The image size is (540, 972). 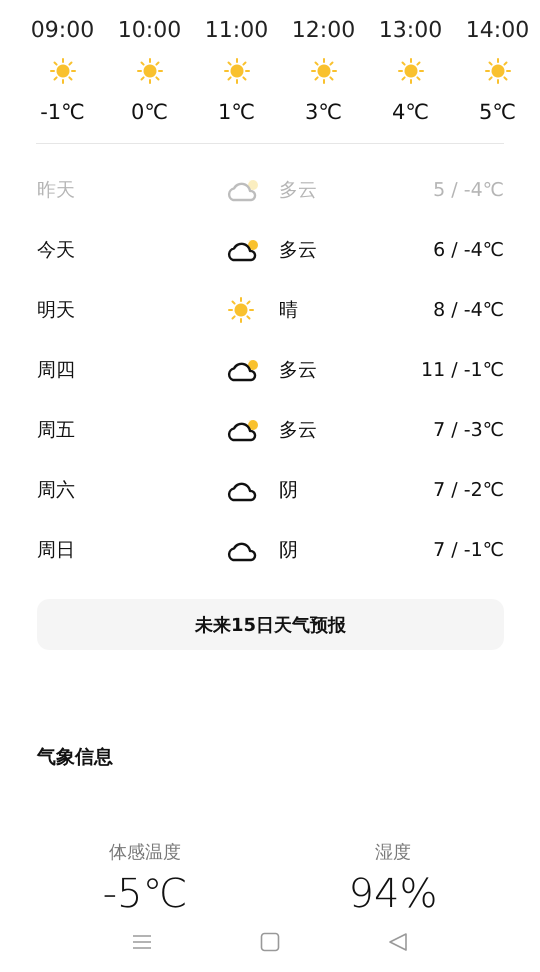 What do you see at coordinates (468, 430) in the screenshot?
I see `temperature-range: 7 / -3℃` at bounding box center [468, 430].